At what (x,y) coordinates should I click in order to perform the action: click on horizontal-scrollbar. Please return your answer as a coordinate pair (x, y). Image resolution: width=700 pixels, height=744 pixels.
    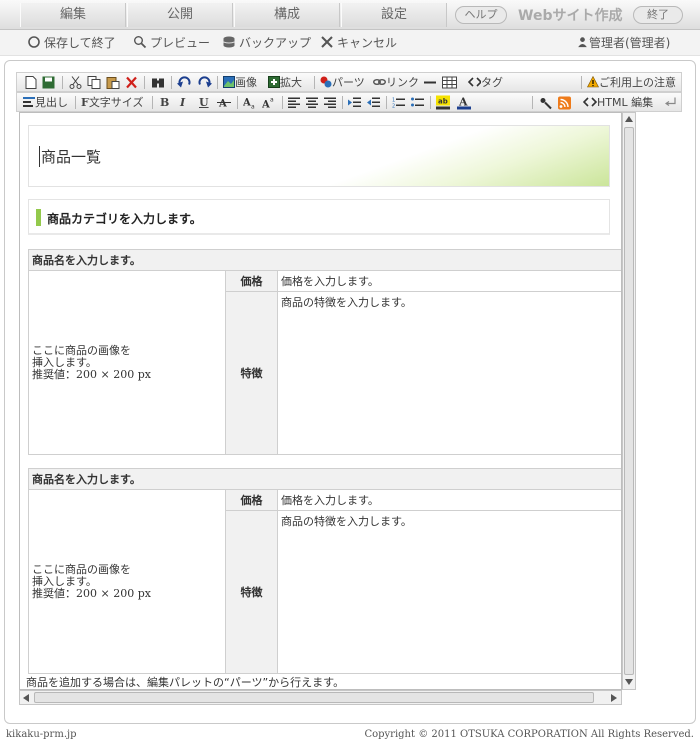
    Looking at the image, I should click on (320, 697).